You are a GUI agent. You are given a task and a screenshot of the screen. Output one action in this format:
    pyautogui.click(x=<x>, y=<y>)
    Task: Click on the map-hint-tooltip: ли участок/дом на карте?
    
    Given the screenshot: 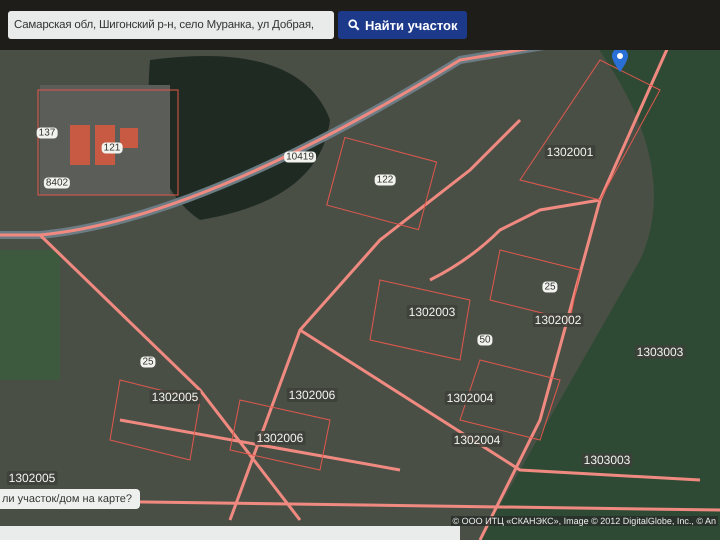 What is the action you would take?
    pyautogui.click(x=70, y=499)
    